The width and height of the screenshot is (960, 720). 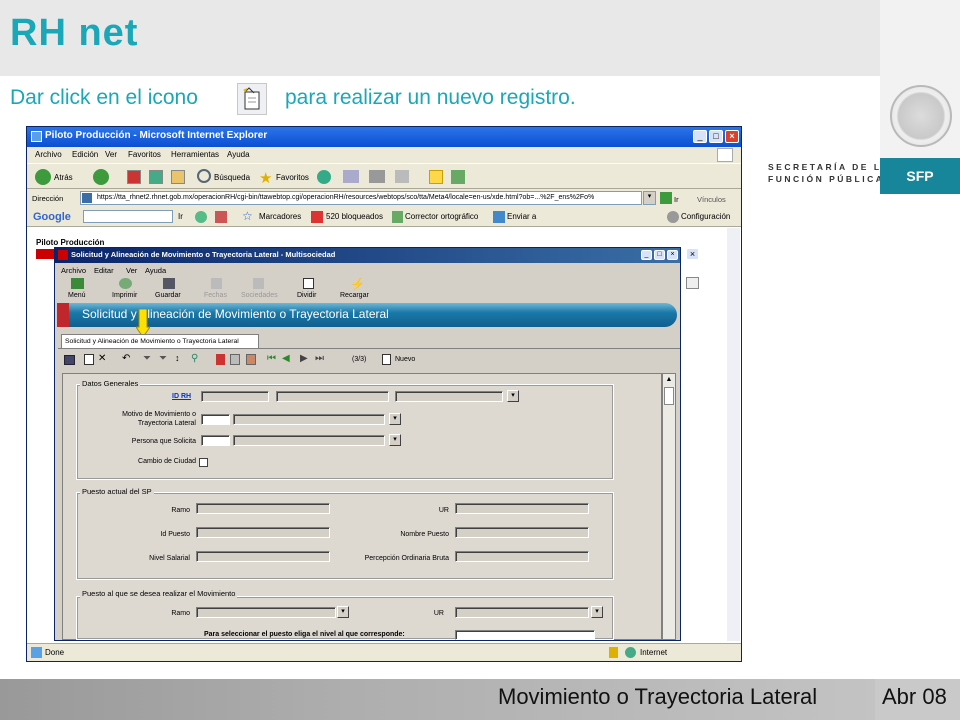 What do you see at coordinates (204, 176) in the screenshot?
I see `search-icon` at bounding box center [204, 176].